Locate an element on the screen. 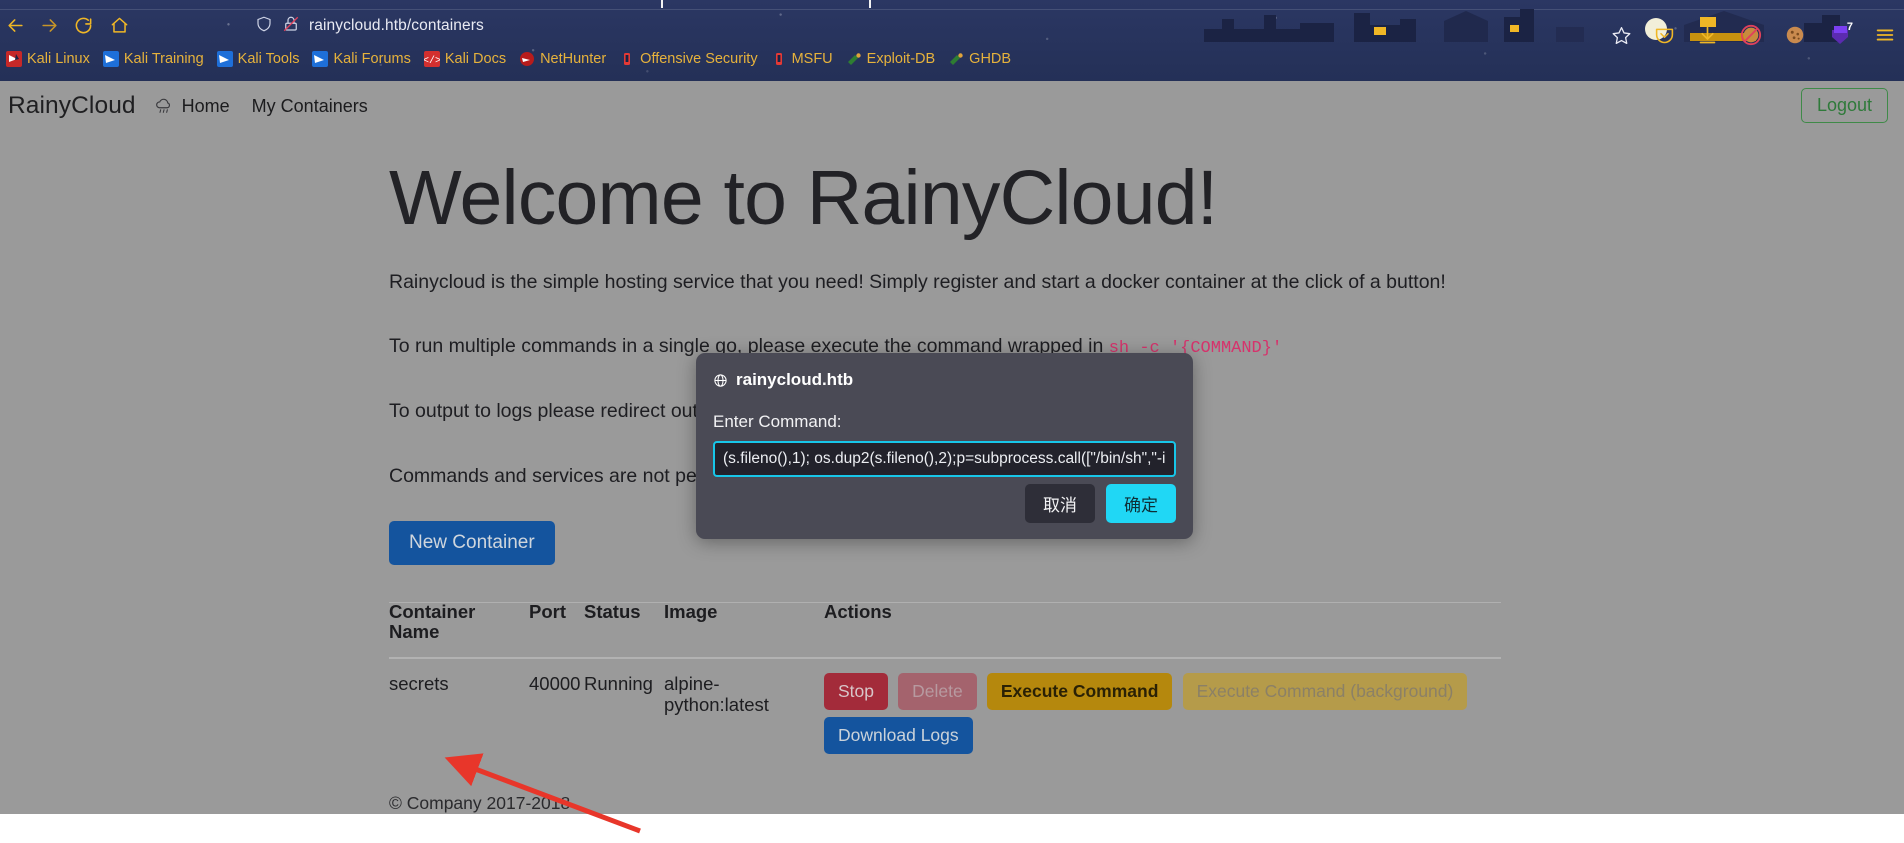 The image size is (1904, 843). bookmark-label: Kali Forums is located at coordinates (372, 58).